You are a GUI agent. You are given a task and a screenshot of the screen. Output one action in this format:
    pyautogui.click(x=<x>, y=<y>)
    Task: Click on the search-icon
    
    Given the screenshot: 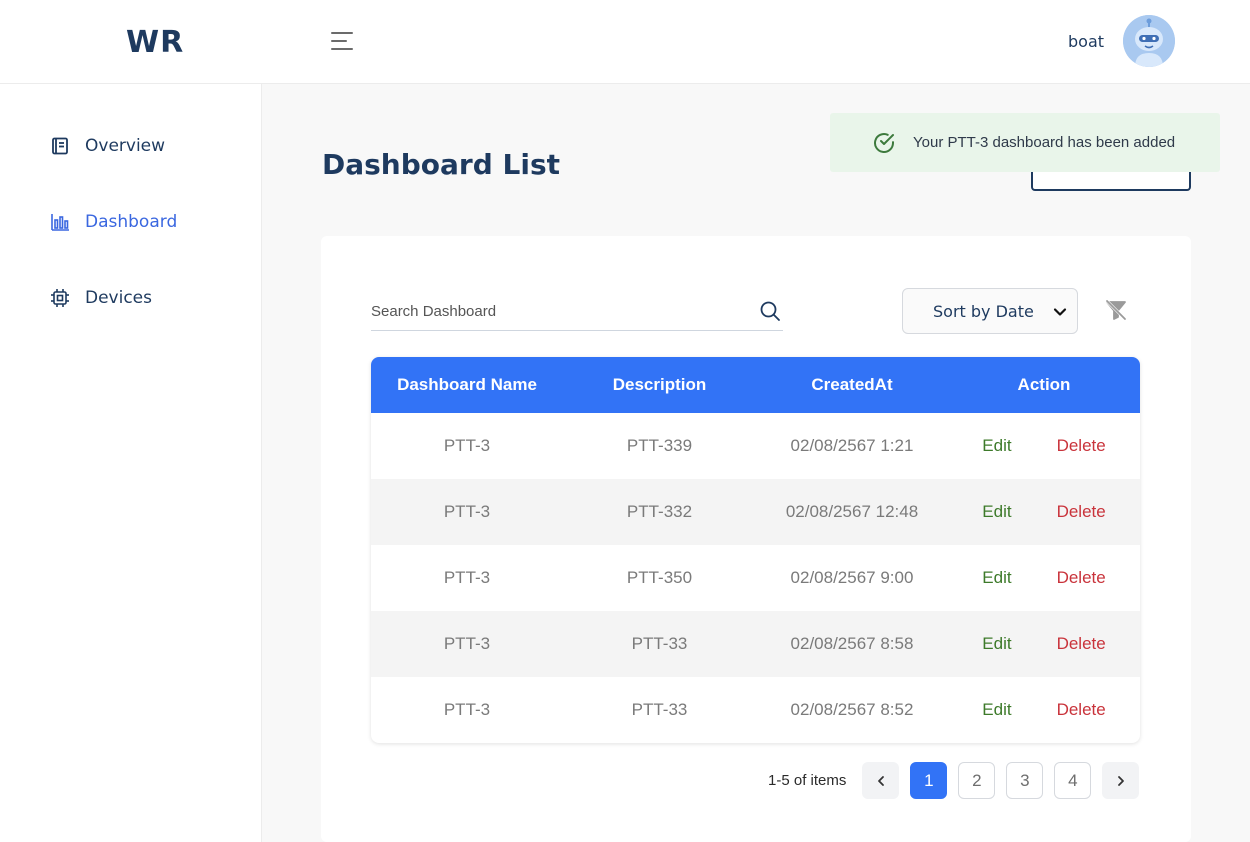 What is the action you would take?
    pyautogui.click(x=770, y=311)
    